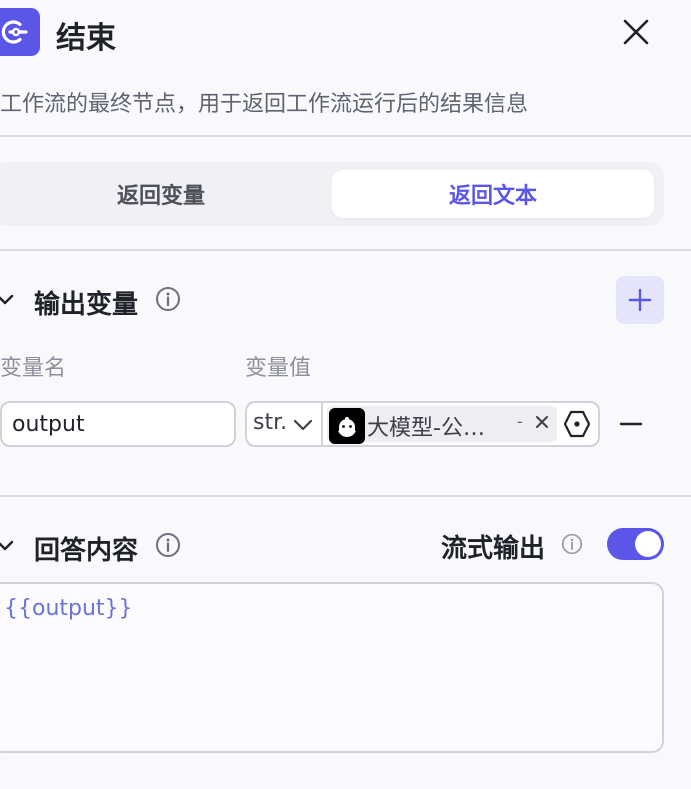  What do you see at coordinates (86, 551) in the screenshot?
I see `answer-section-title: 回答内容` at bounding box center [86, 551].